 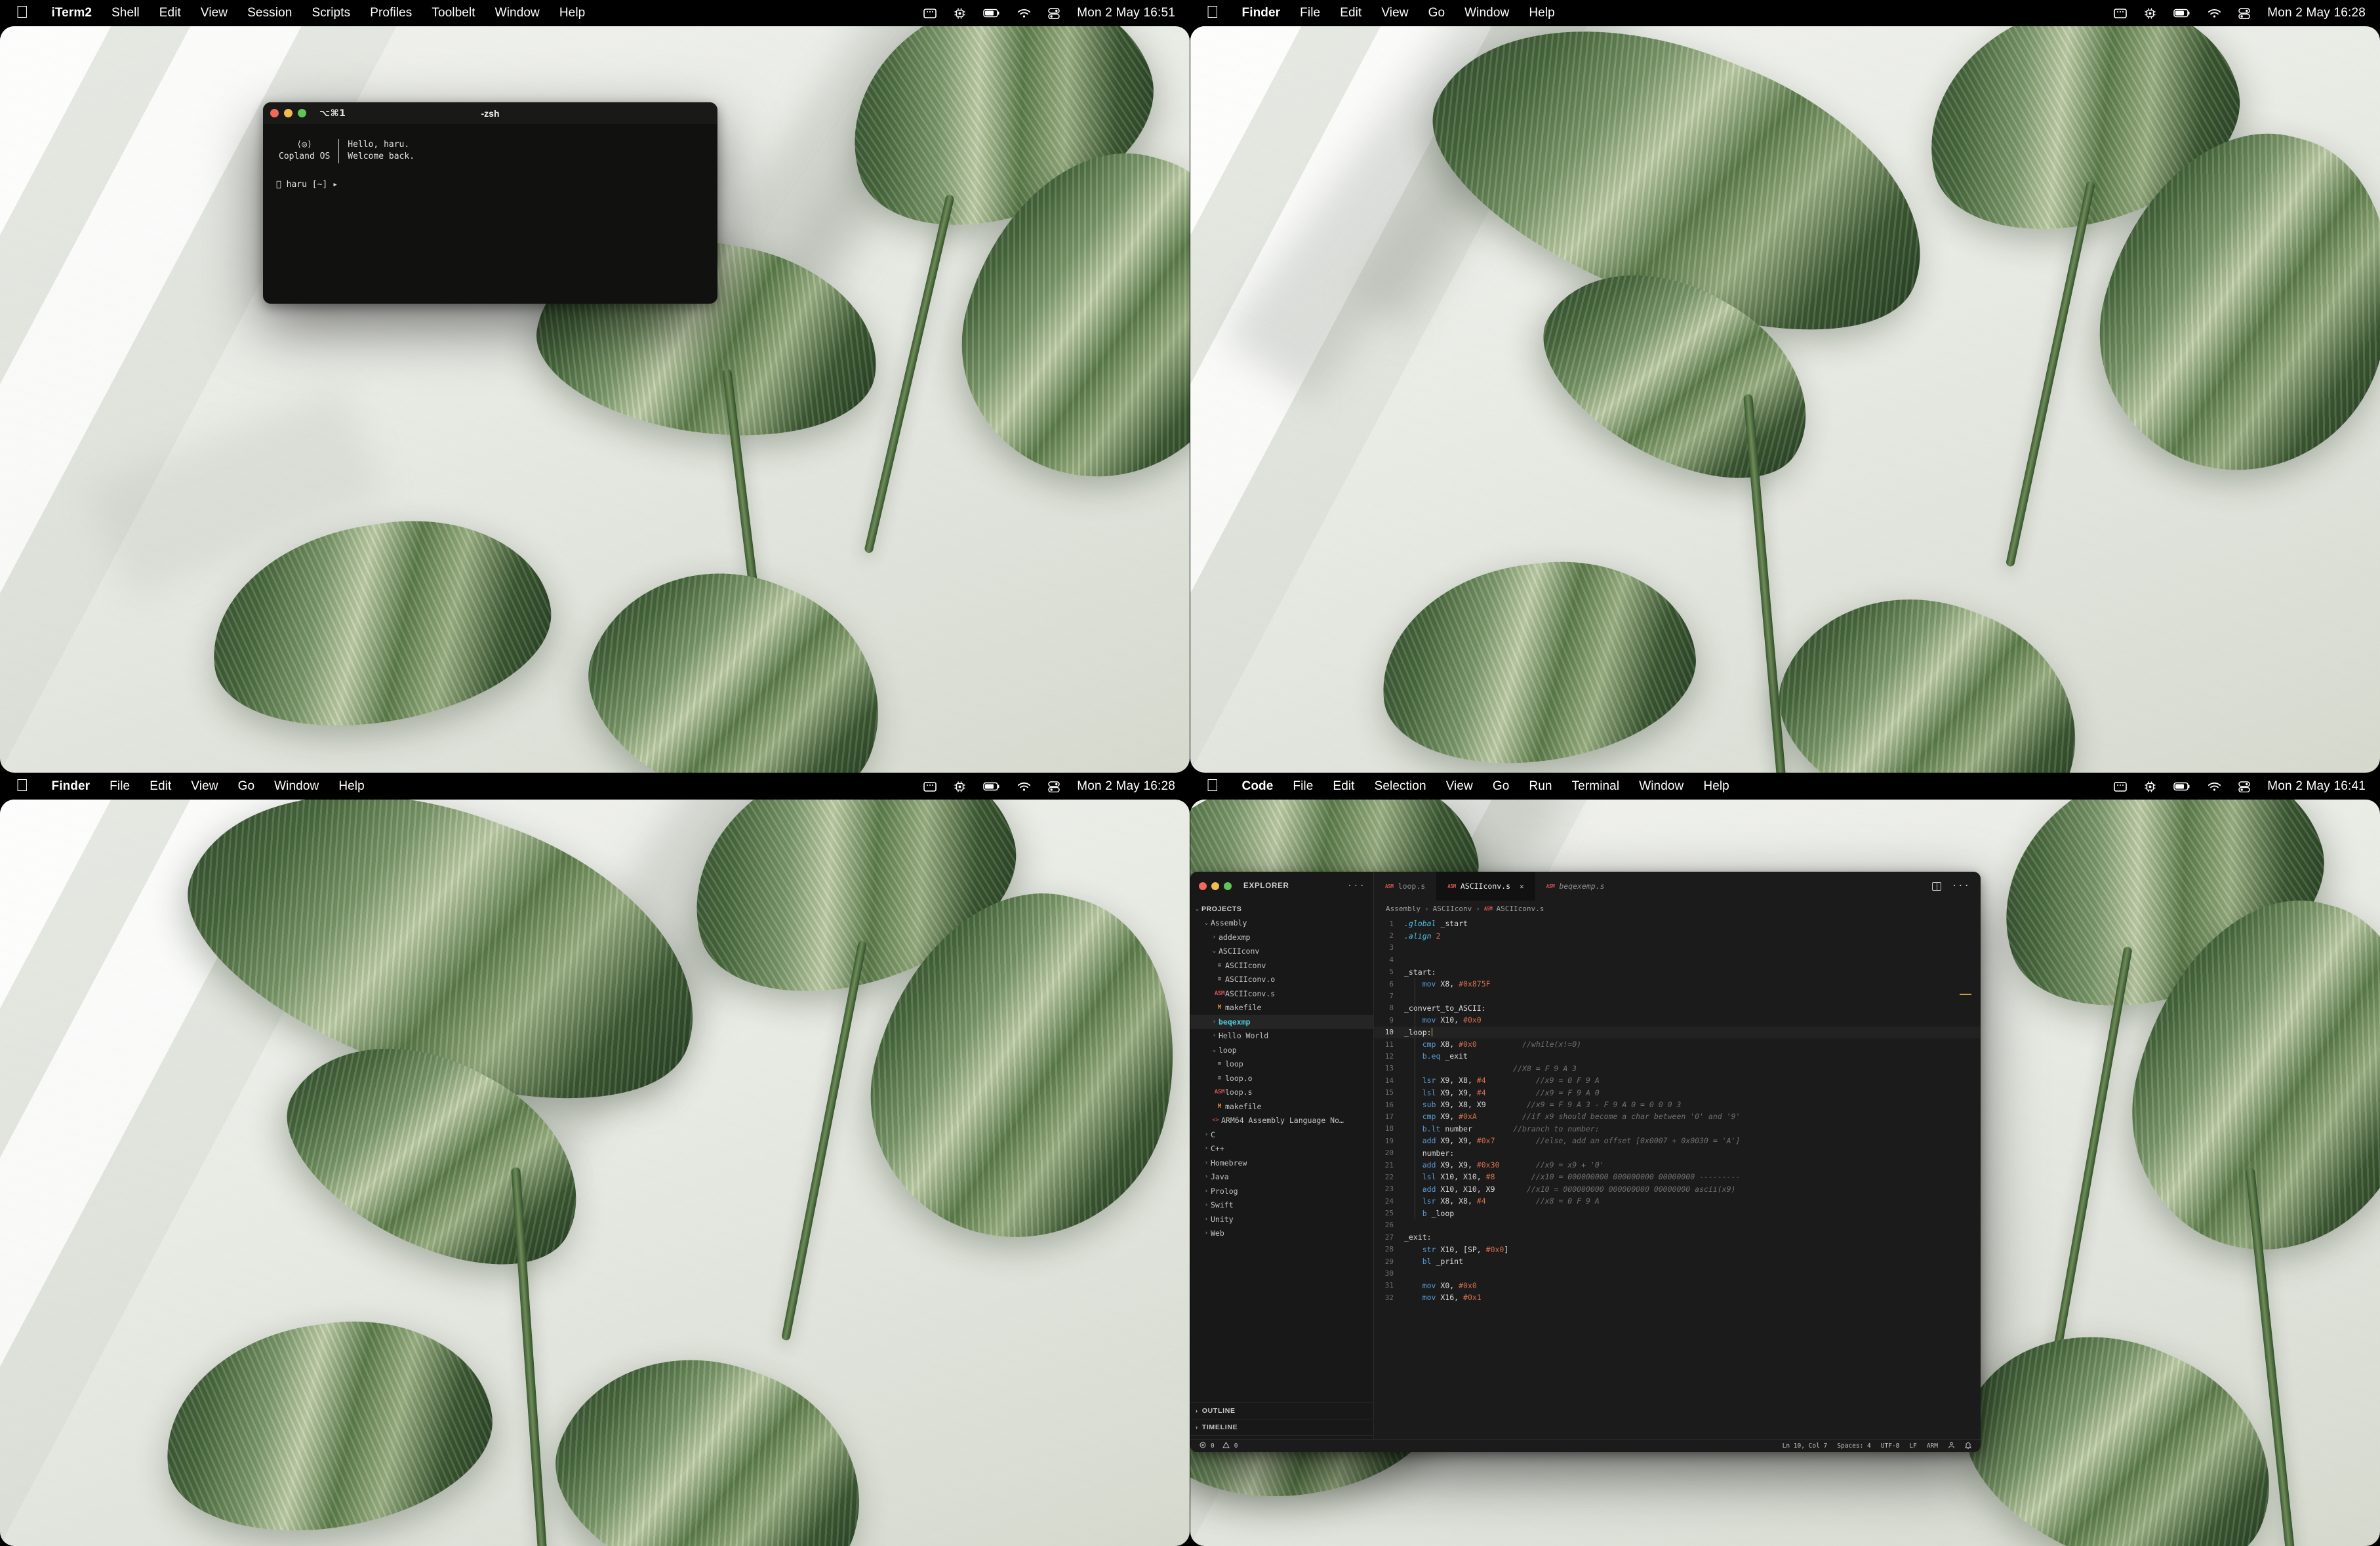 I want to click on menu-app-name: Finder, so click(x=71, y=787).